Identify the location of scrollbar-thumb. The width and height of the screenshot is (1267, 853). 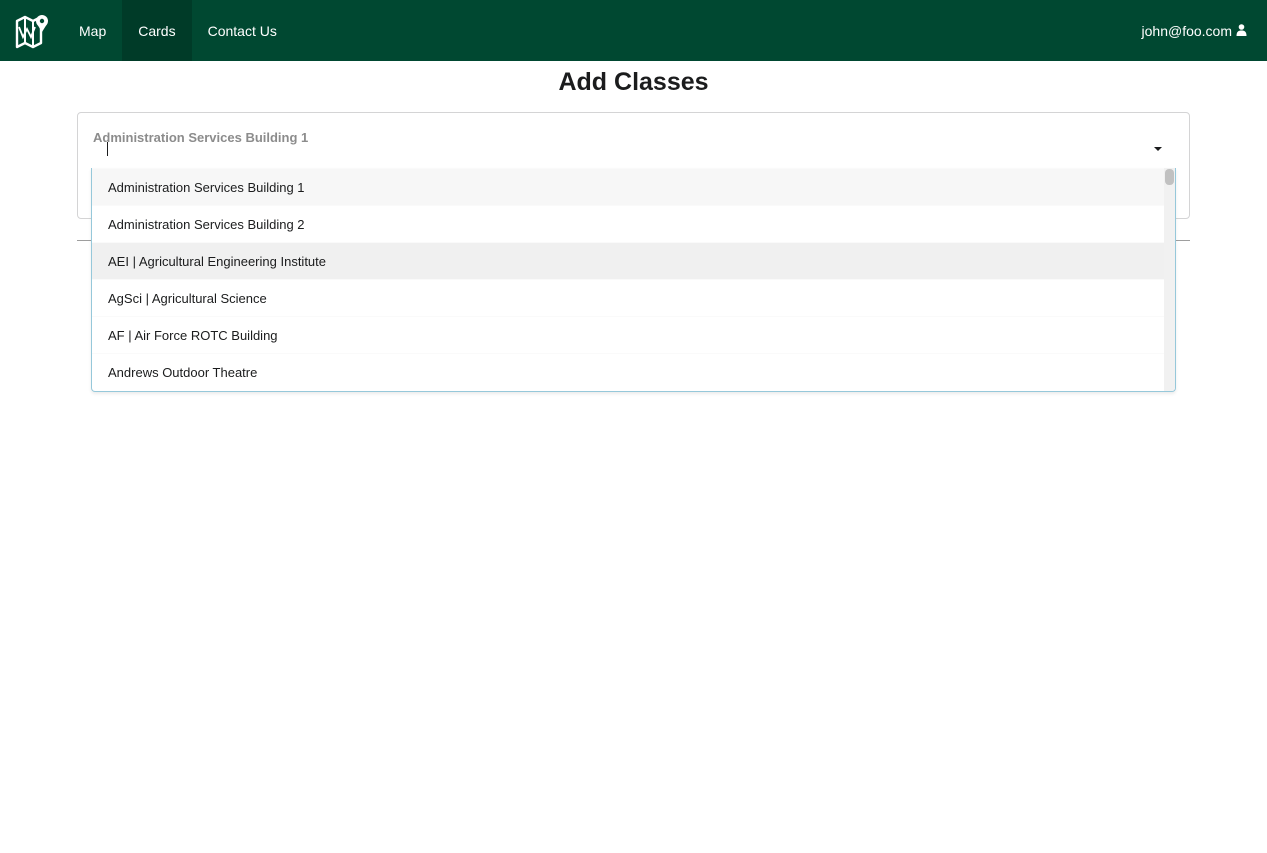
(1169, 177).